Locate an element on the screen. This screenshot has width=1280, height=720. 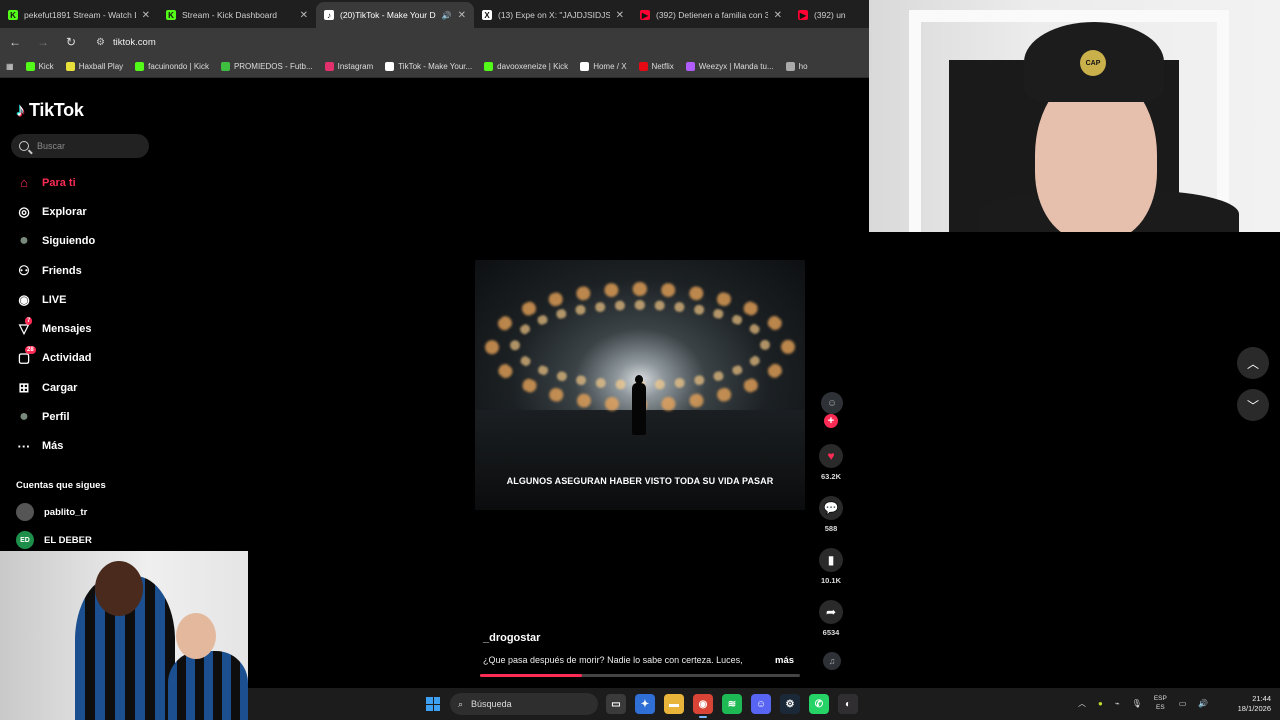
monitor-icon: ▭ is located at coordinates (1183, 703).